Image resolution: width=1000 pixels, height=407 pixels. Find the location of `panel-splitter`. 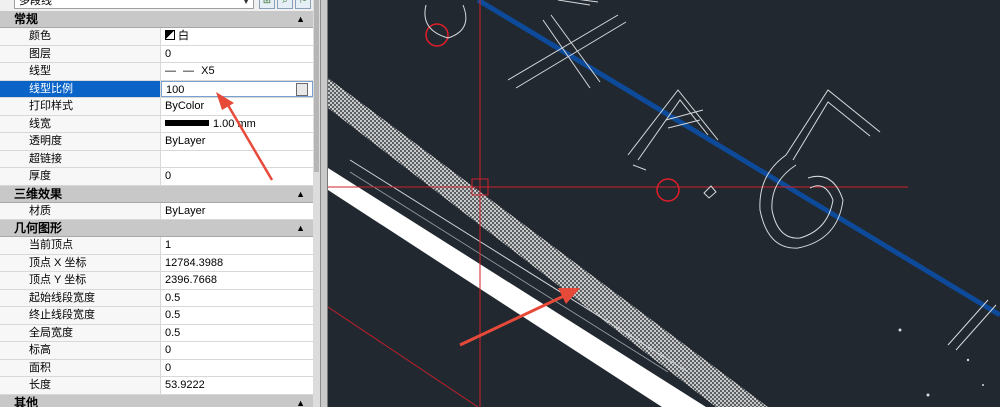

panel-splitter is located at coordinates (324, 203).